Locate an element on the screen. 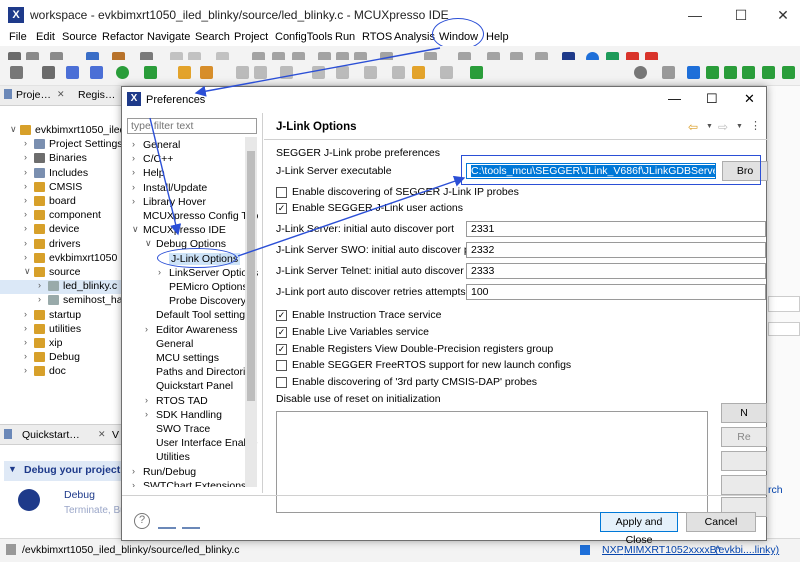 This screenshot has height=562, width=800. menu-edit: Edit is located at coordinates (45, 37).